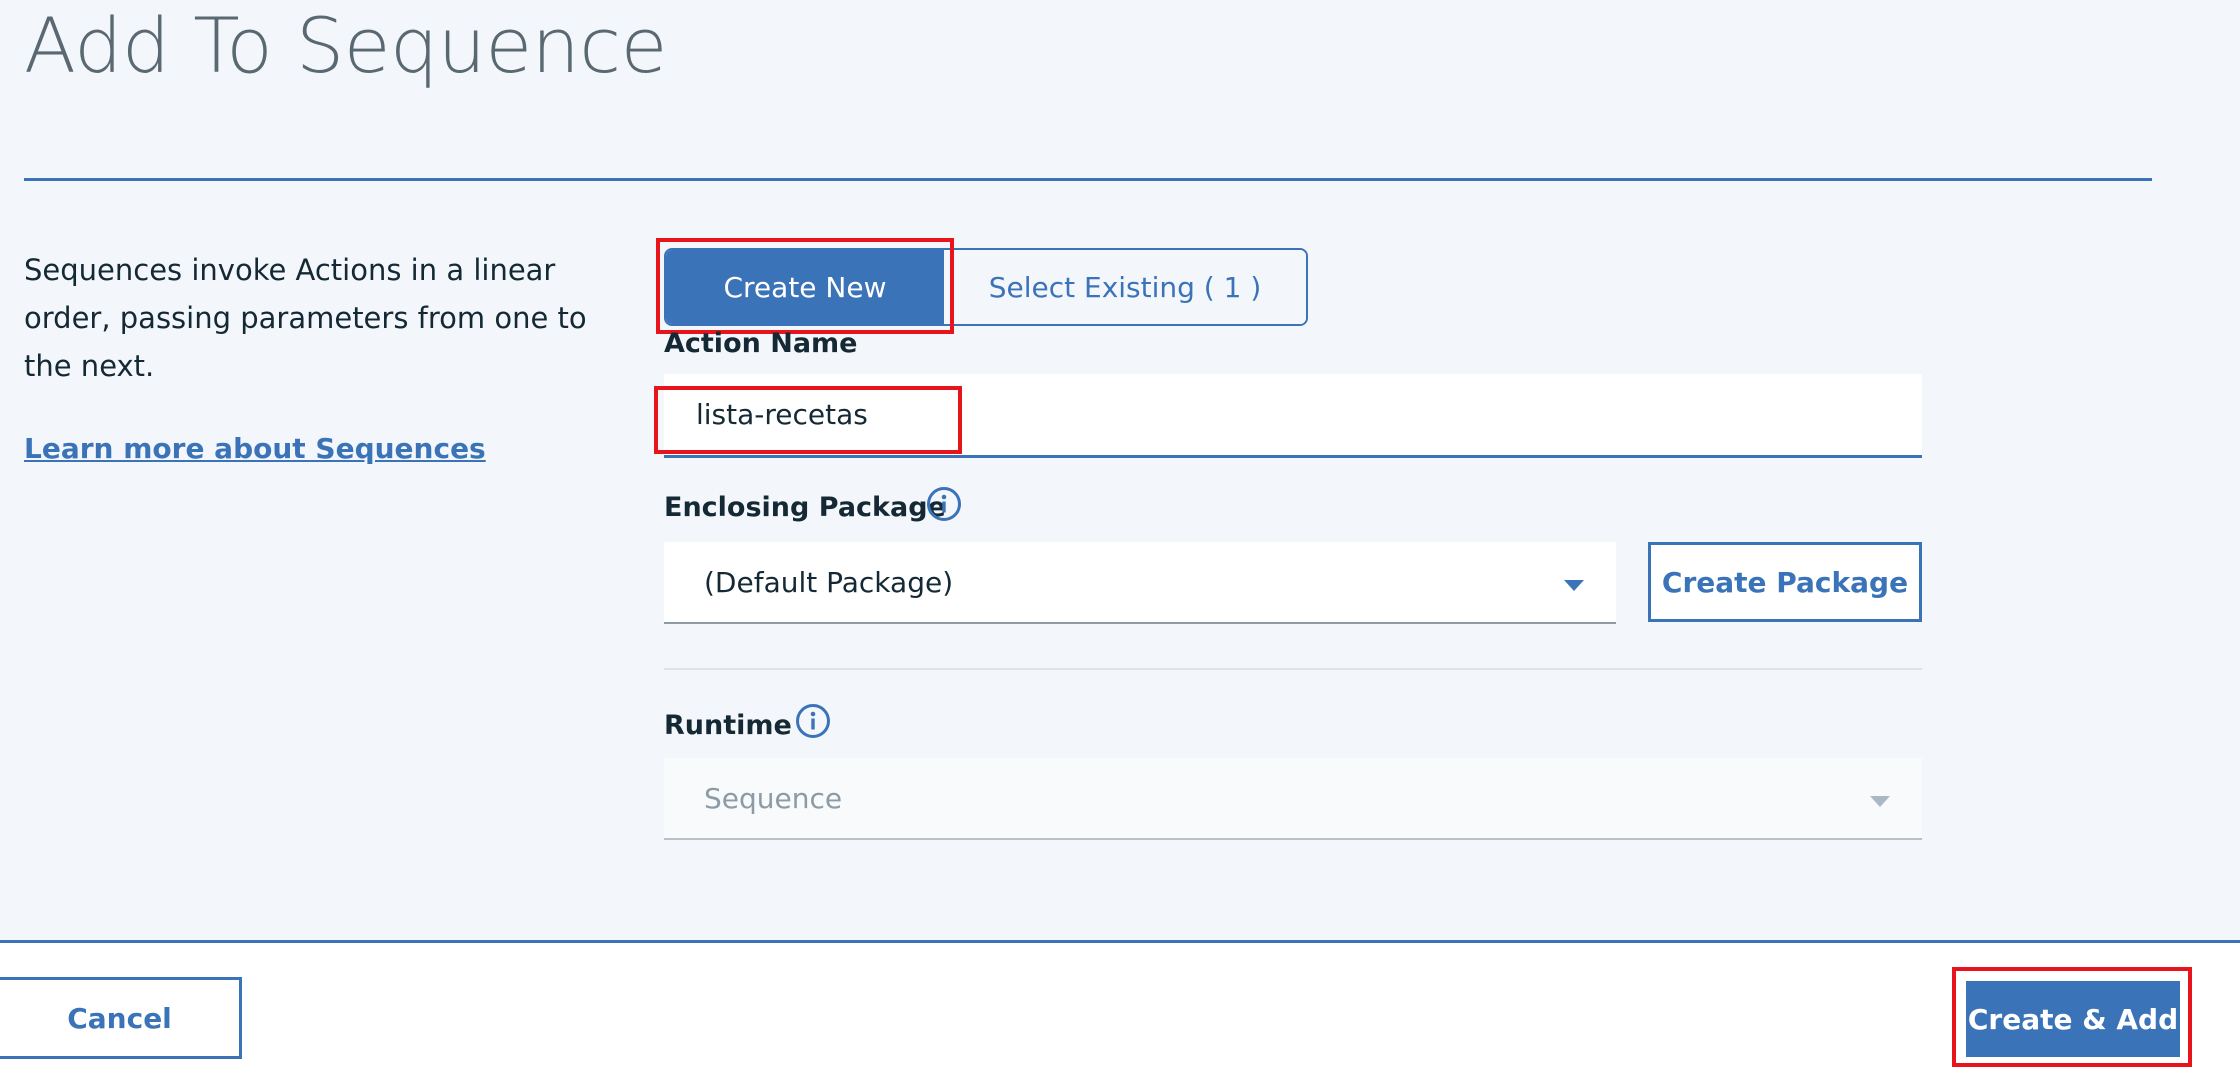  What do you see at coordinates (805, 287) in the screenshot?
I see `create-new-tab: Create New` at bounding box center [805, 287].